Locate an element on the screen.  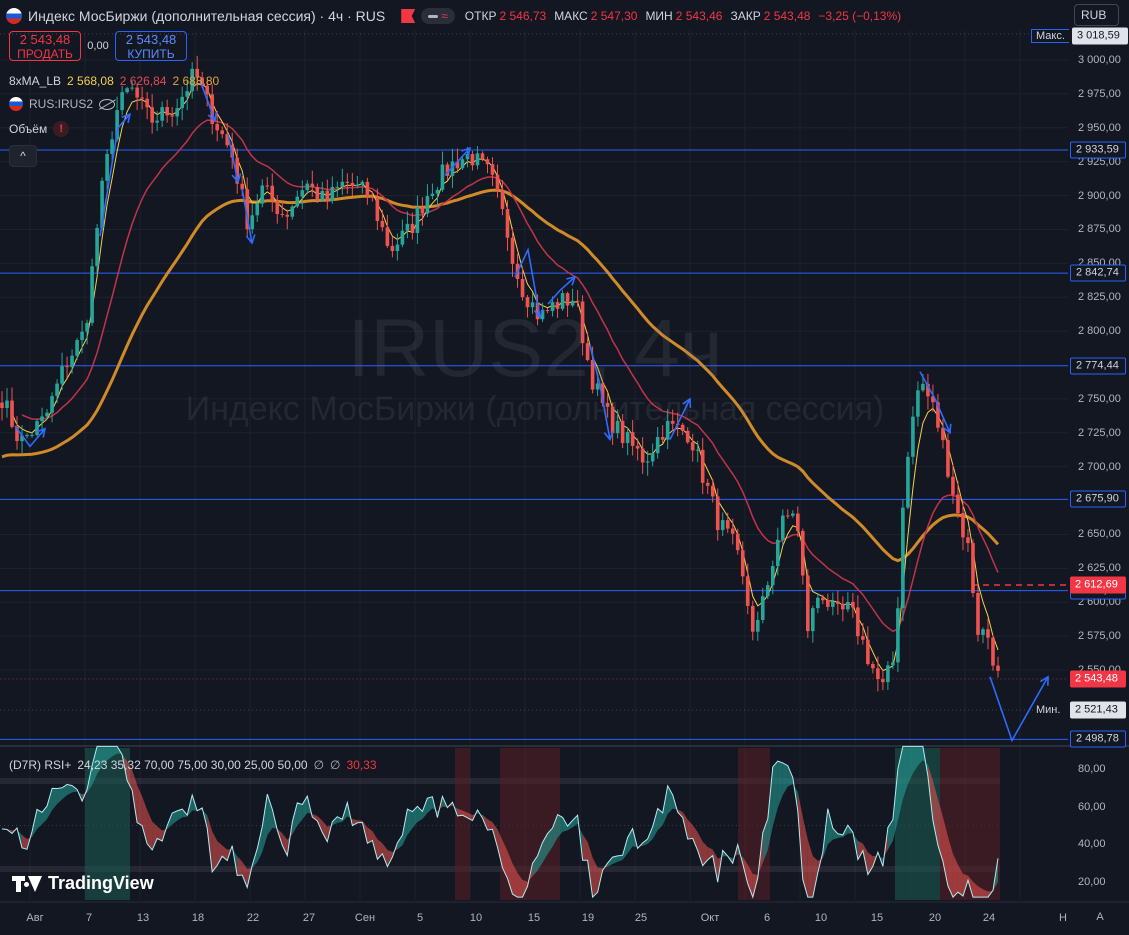
ma-legend: 8xMA_LB 2 568,08 2 626,84 2 688,80 is located at coordinates (114, 81).